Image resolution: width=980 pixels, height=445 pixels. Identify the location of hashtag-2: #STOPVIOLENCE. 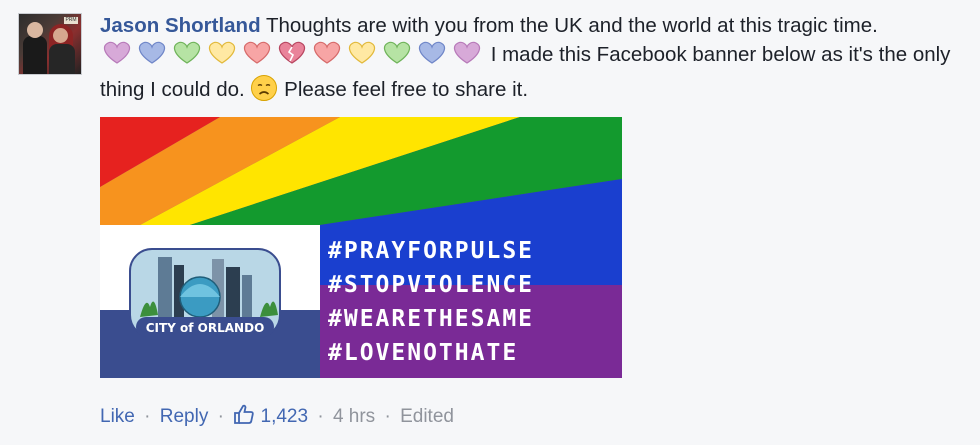
(431, 285).